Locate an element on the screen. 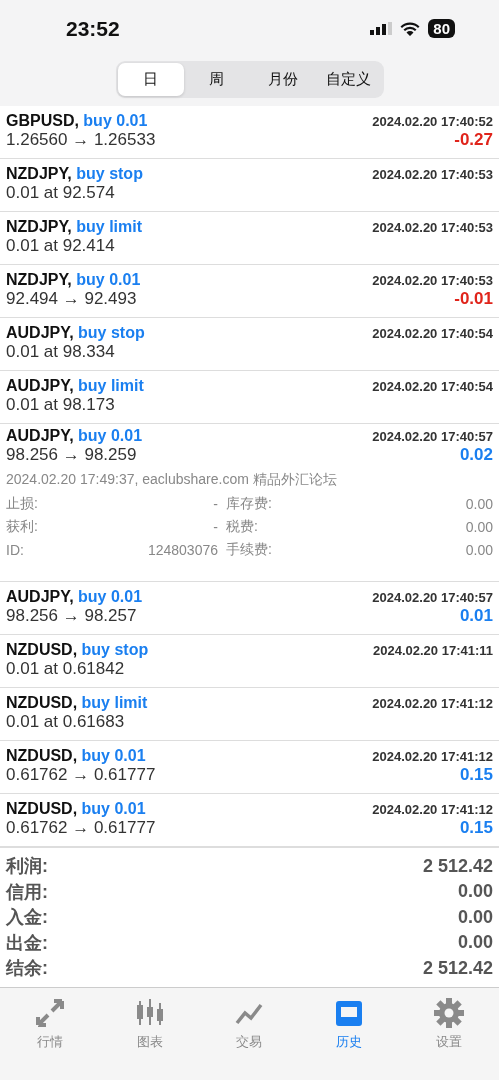 The width and height of the screenshot is (499, 1080). deal-symbol: NZDUSD, buy stop is located at coordinates (77, 650).